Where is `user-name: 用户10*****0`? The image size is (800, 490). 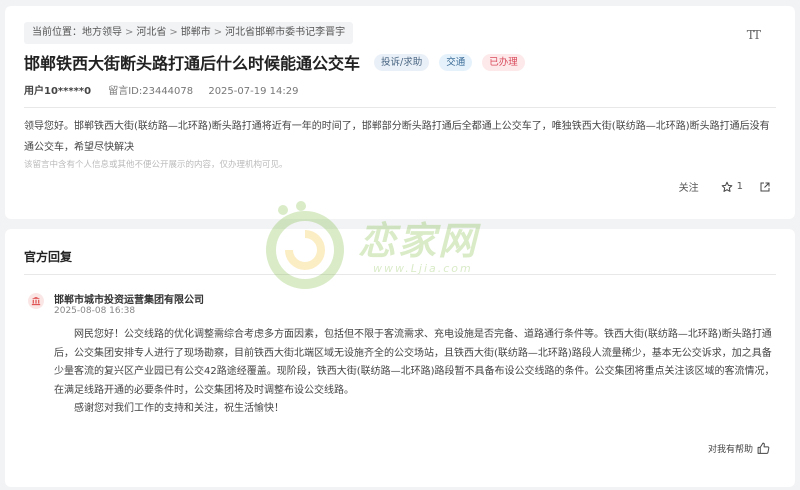
user-name: 用户10*****0 is located at coordinates (58, 91).